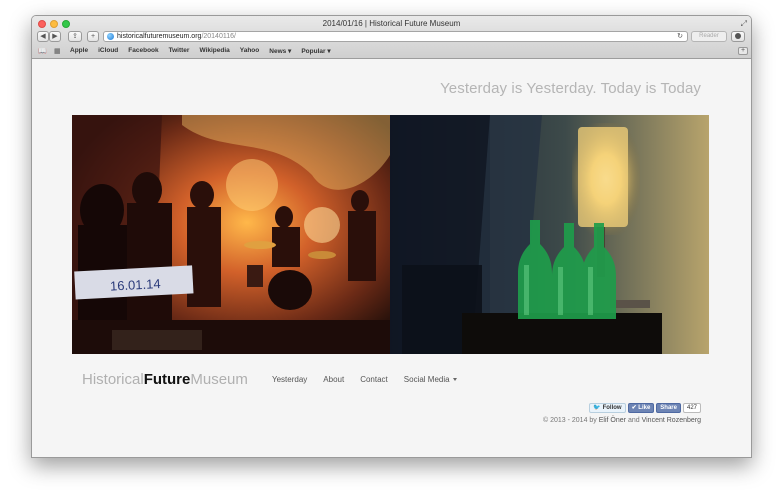 The height and width of the screenshot is (500, 780). Describe the element at coordinates (79, 51) in the screenshot. I see `bookmark-apple: Apple` at that location.